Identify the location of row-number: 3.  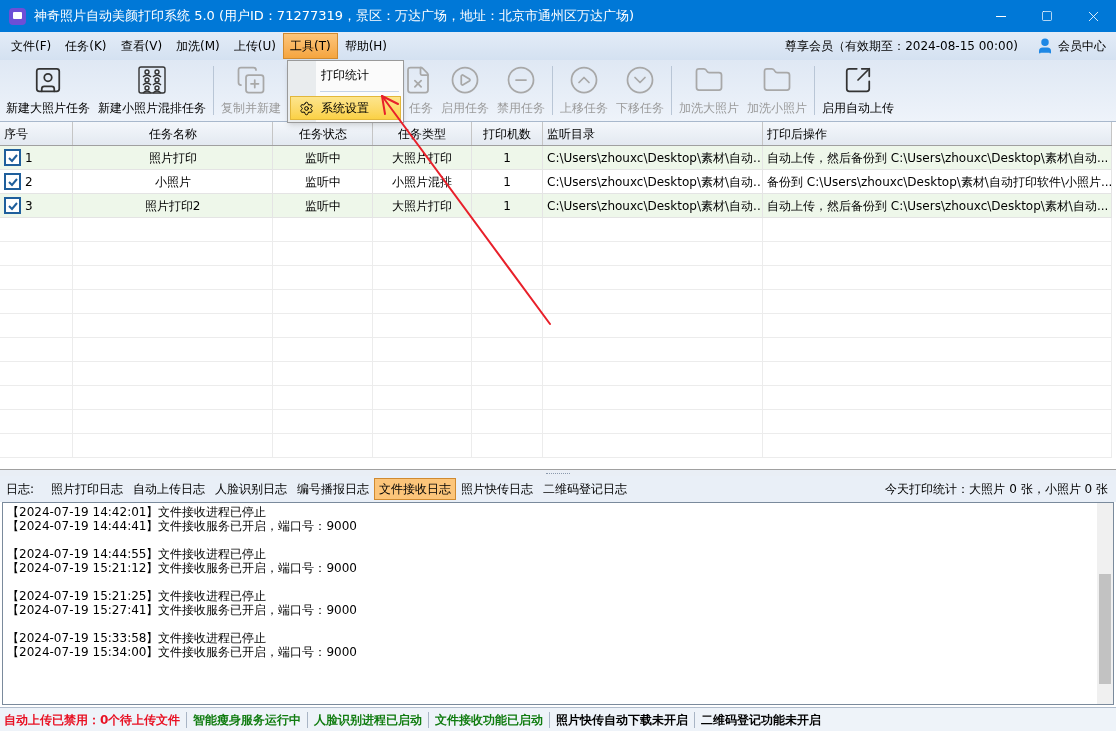
(29, 206).